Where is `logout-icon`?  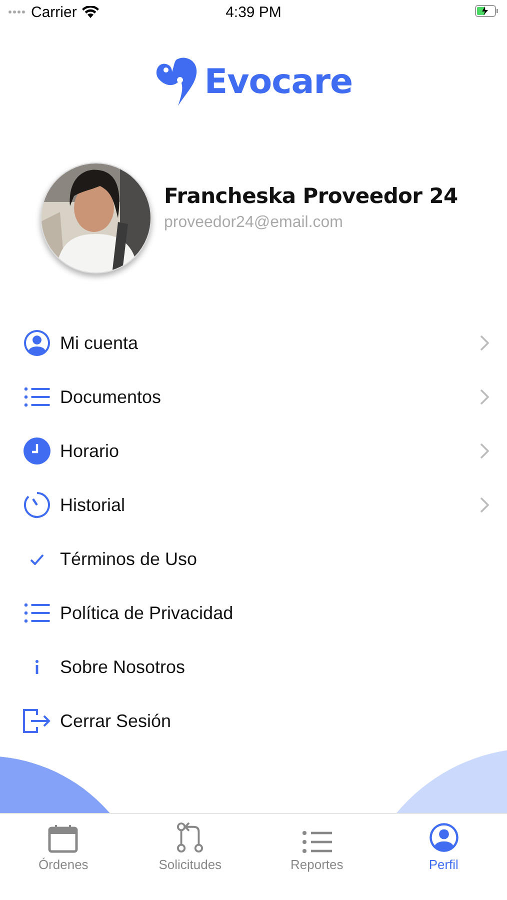
logout-icon is located at coordinates (37, 721).